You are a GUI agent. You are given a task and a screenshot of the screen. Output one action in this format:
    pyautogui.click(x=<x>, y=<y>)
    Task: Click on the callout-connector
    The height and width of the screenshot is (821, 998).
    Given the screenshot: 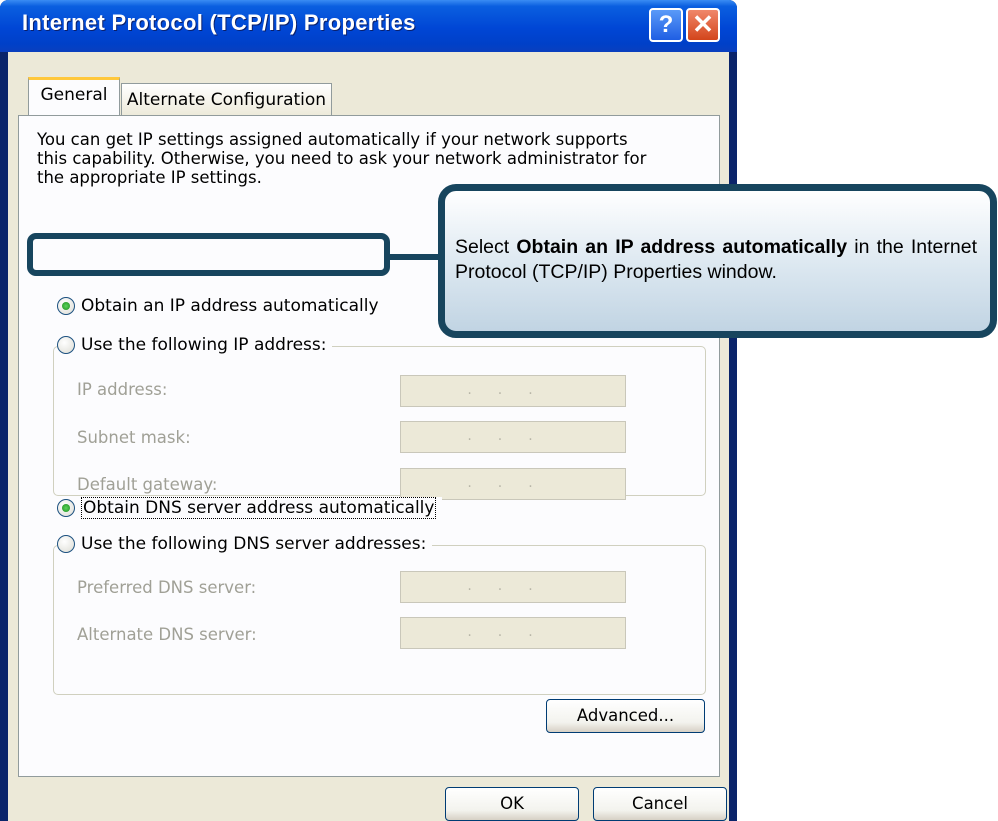 What is the action you would take?
    pyautogui.click(x=415, y=257)
    